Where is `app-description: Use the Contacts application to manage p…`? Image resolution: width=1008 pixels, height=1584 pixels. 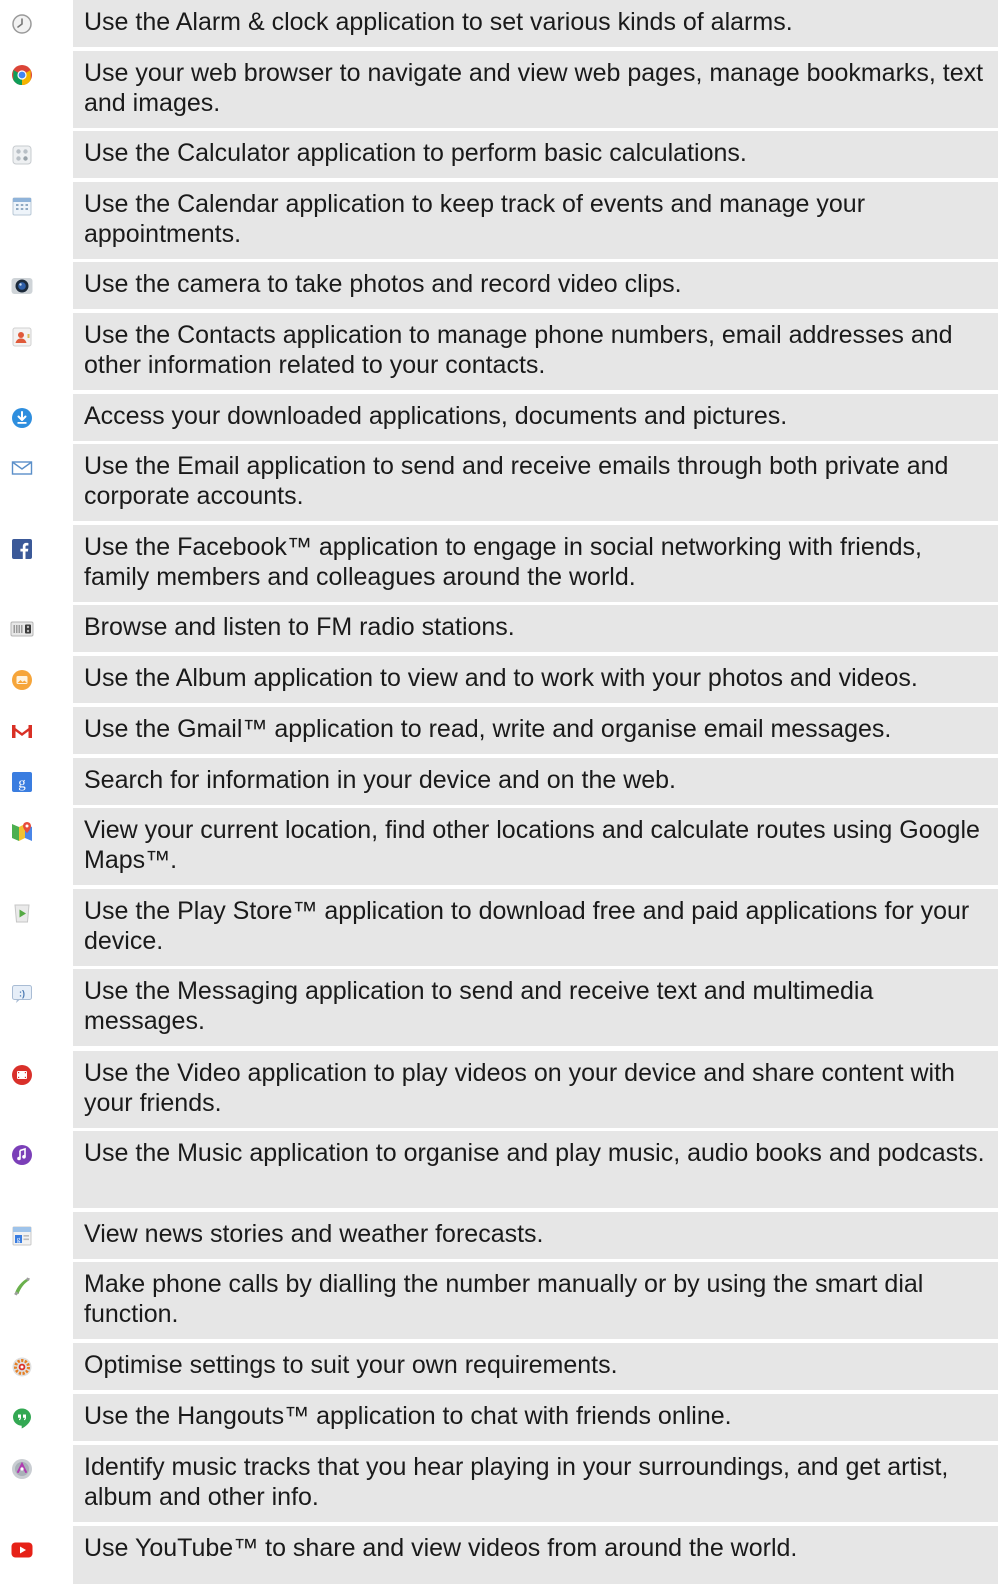 app-description: Use the Contacts application to manage p… is located at coordinates (518, 350).